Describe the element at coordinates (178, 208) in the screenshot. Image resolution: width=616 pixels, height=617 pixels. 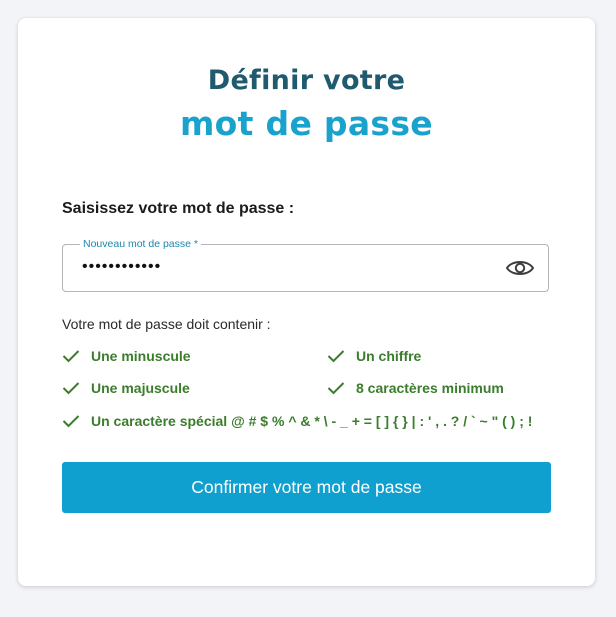
I see `section-label: Saisissez votre mot de passe :` at that location.